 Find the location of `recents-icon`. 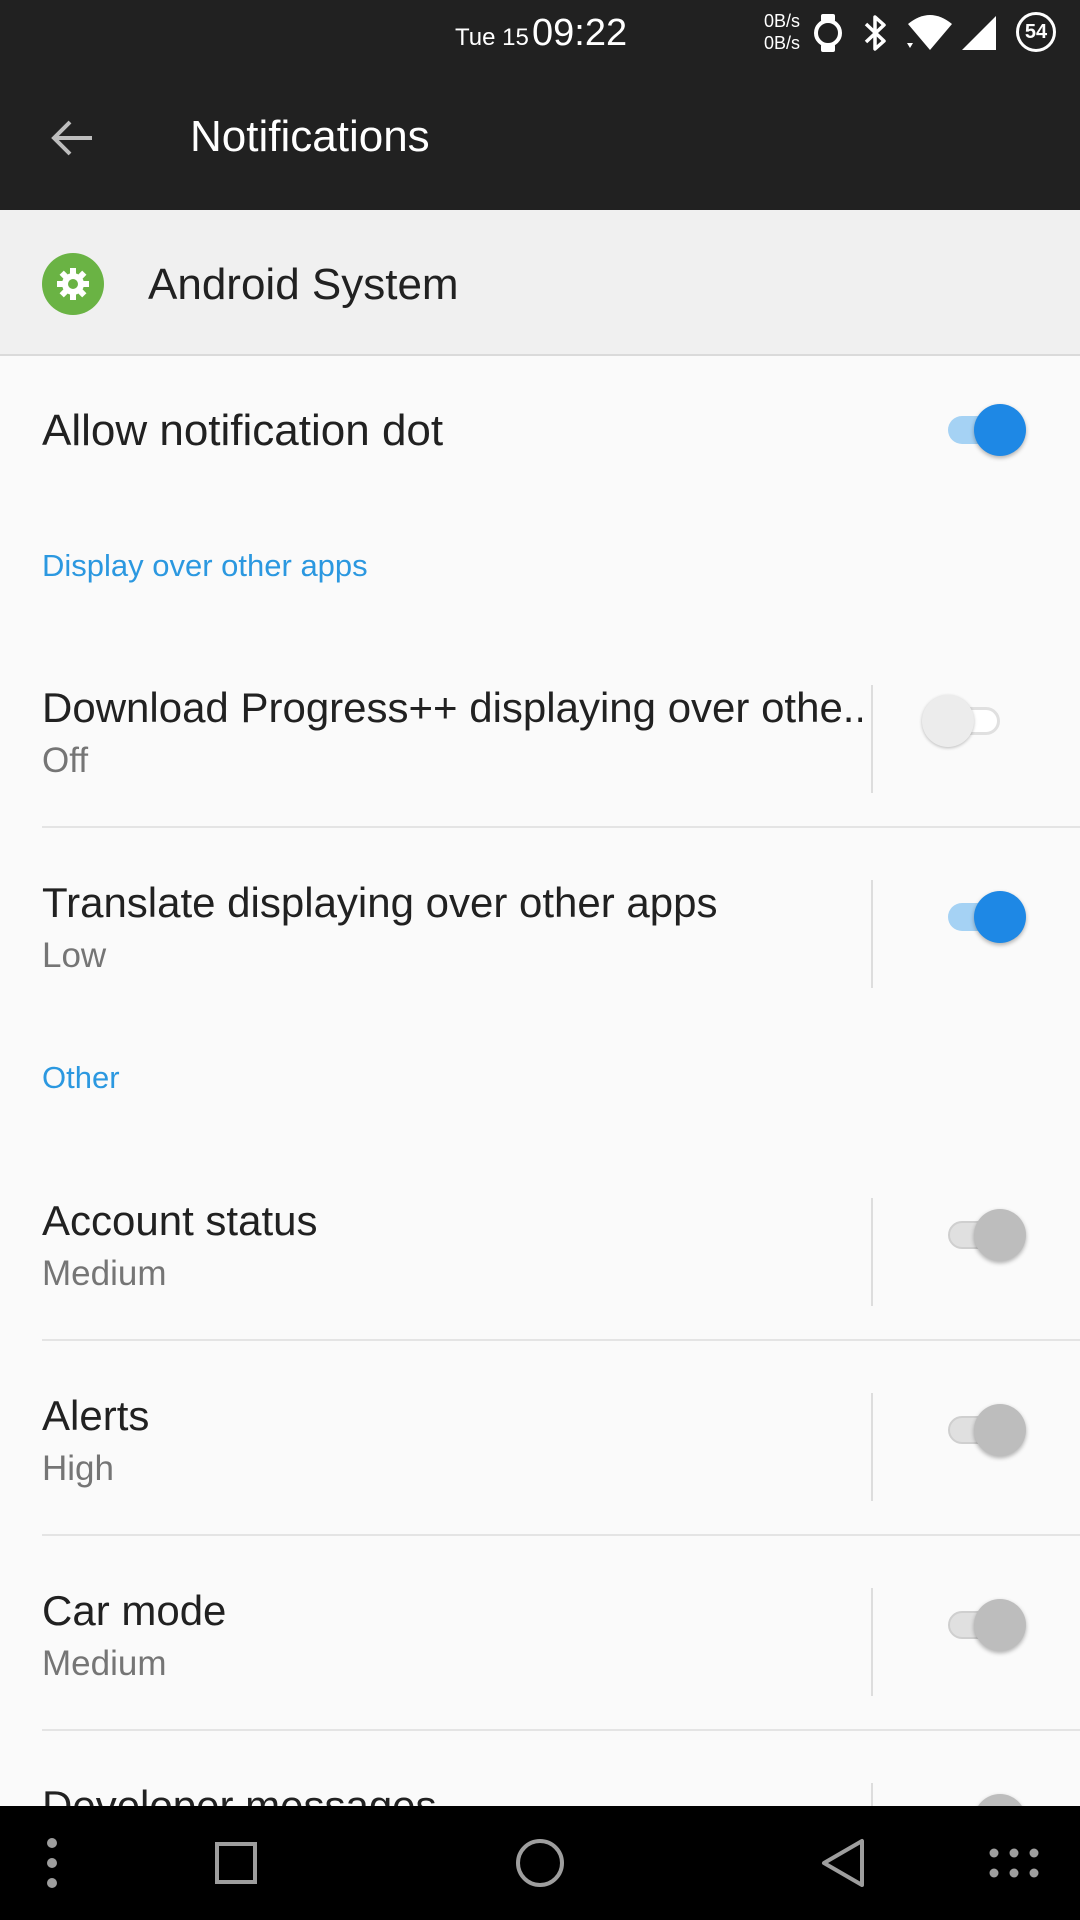

recents-icon is located at coordinates (236, 1863).